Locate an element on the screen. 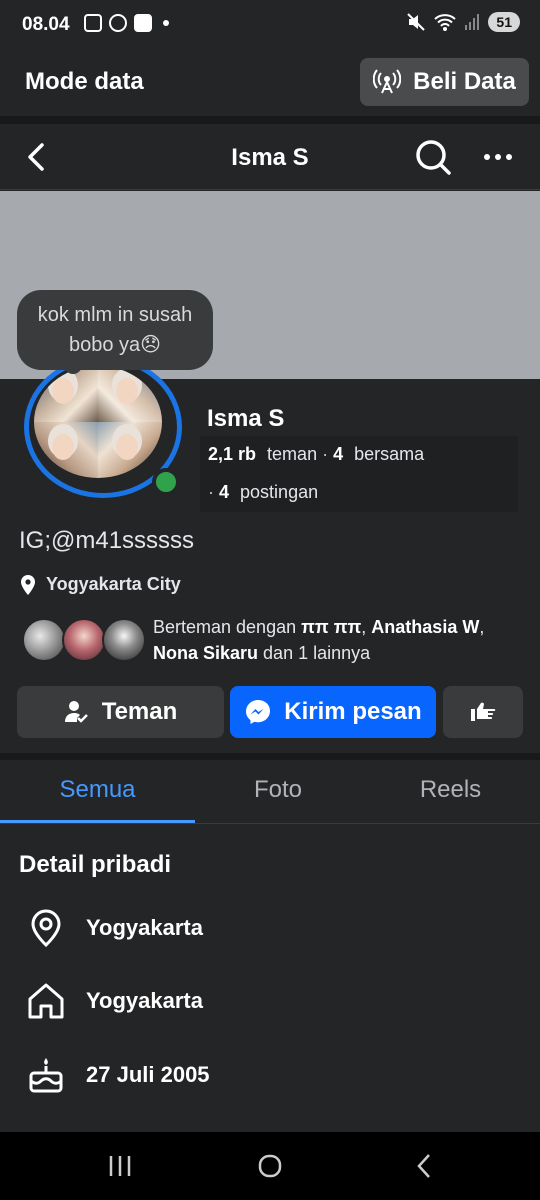 The width and height of the screenshot is (540, 1200). home-button-icon is located at coordinates (270, 1166).